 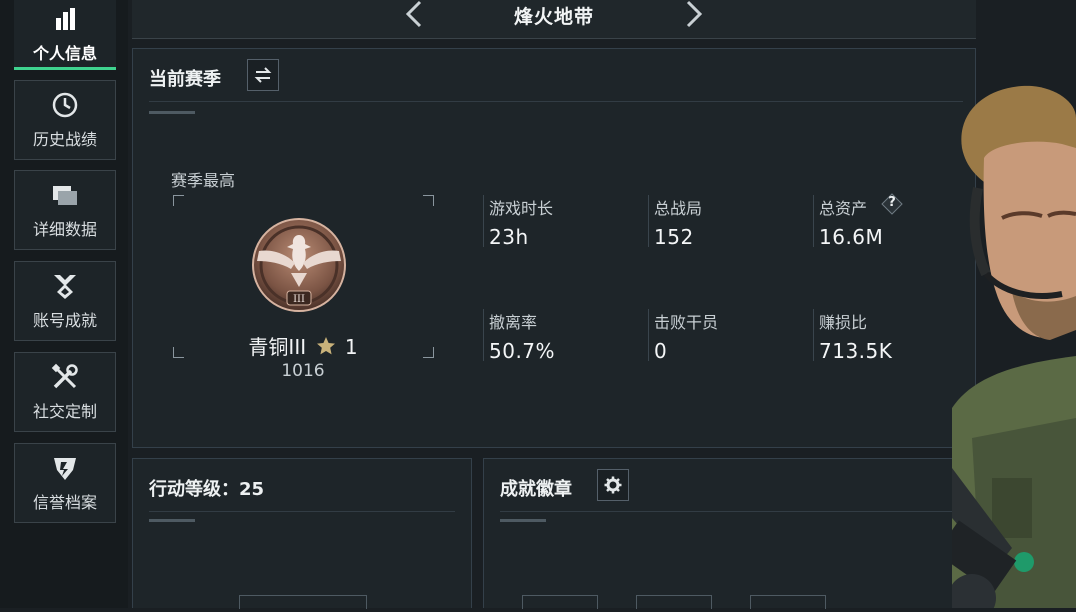 I want to click on mode-title: 烽火地带, so click(x=553, y=17).